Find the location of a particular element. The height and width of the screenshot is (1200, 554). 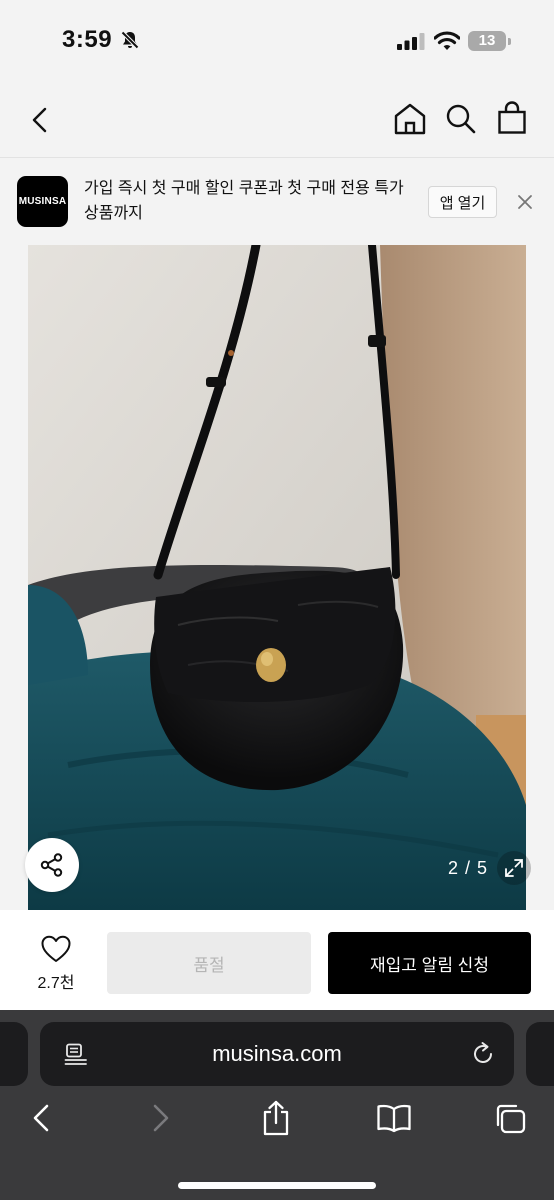

url-text: musinsa.com is located at coordinates (277, 1053).